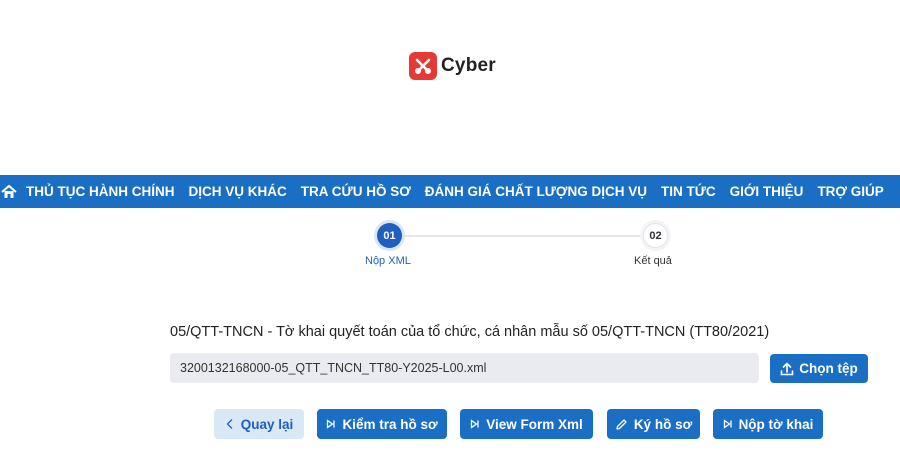  Describe the element at coordinates (356, 191) in the screenshot. I see `nav-item-tra-cuu: TRA CỨU HỒ SƠ` at that location.